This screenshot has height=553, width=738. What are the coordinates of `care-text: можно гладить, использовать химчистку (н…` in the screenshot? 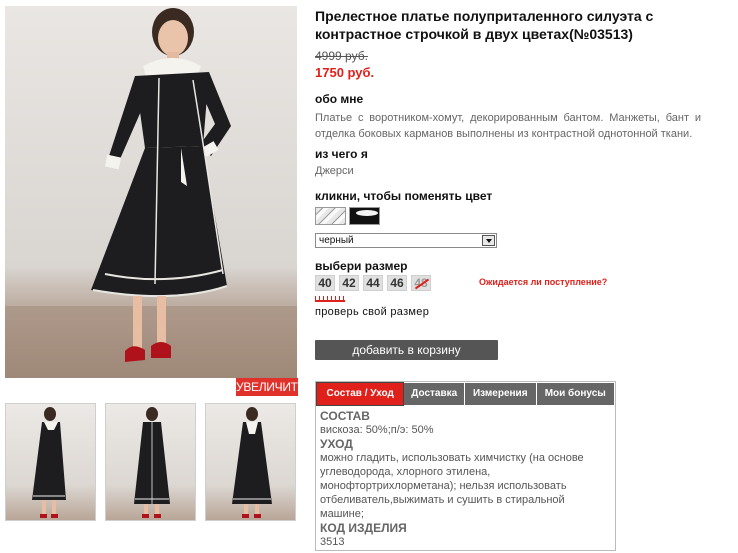 It's located at (452, 486).